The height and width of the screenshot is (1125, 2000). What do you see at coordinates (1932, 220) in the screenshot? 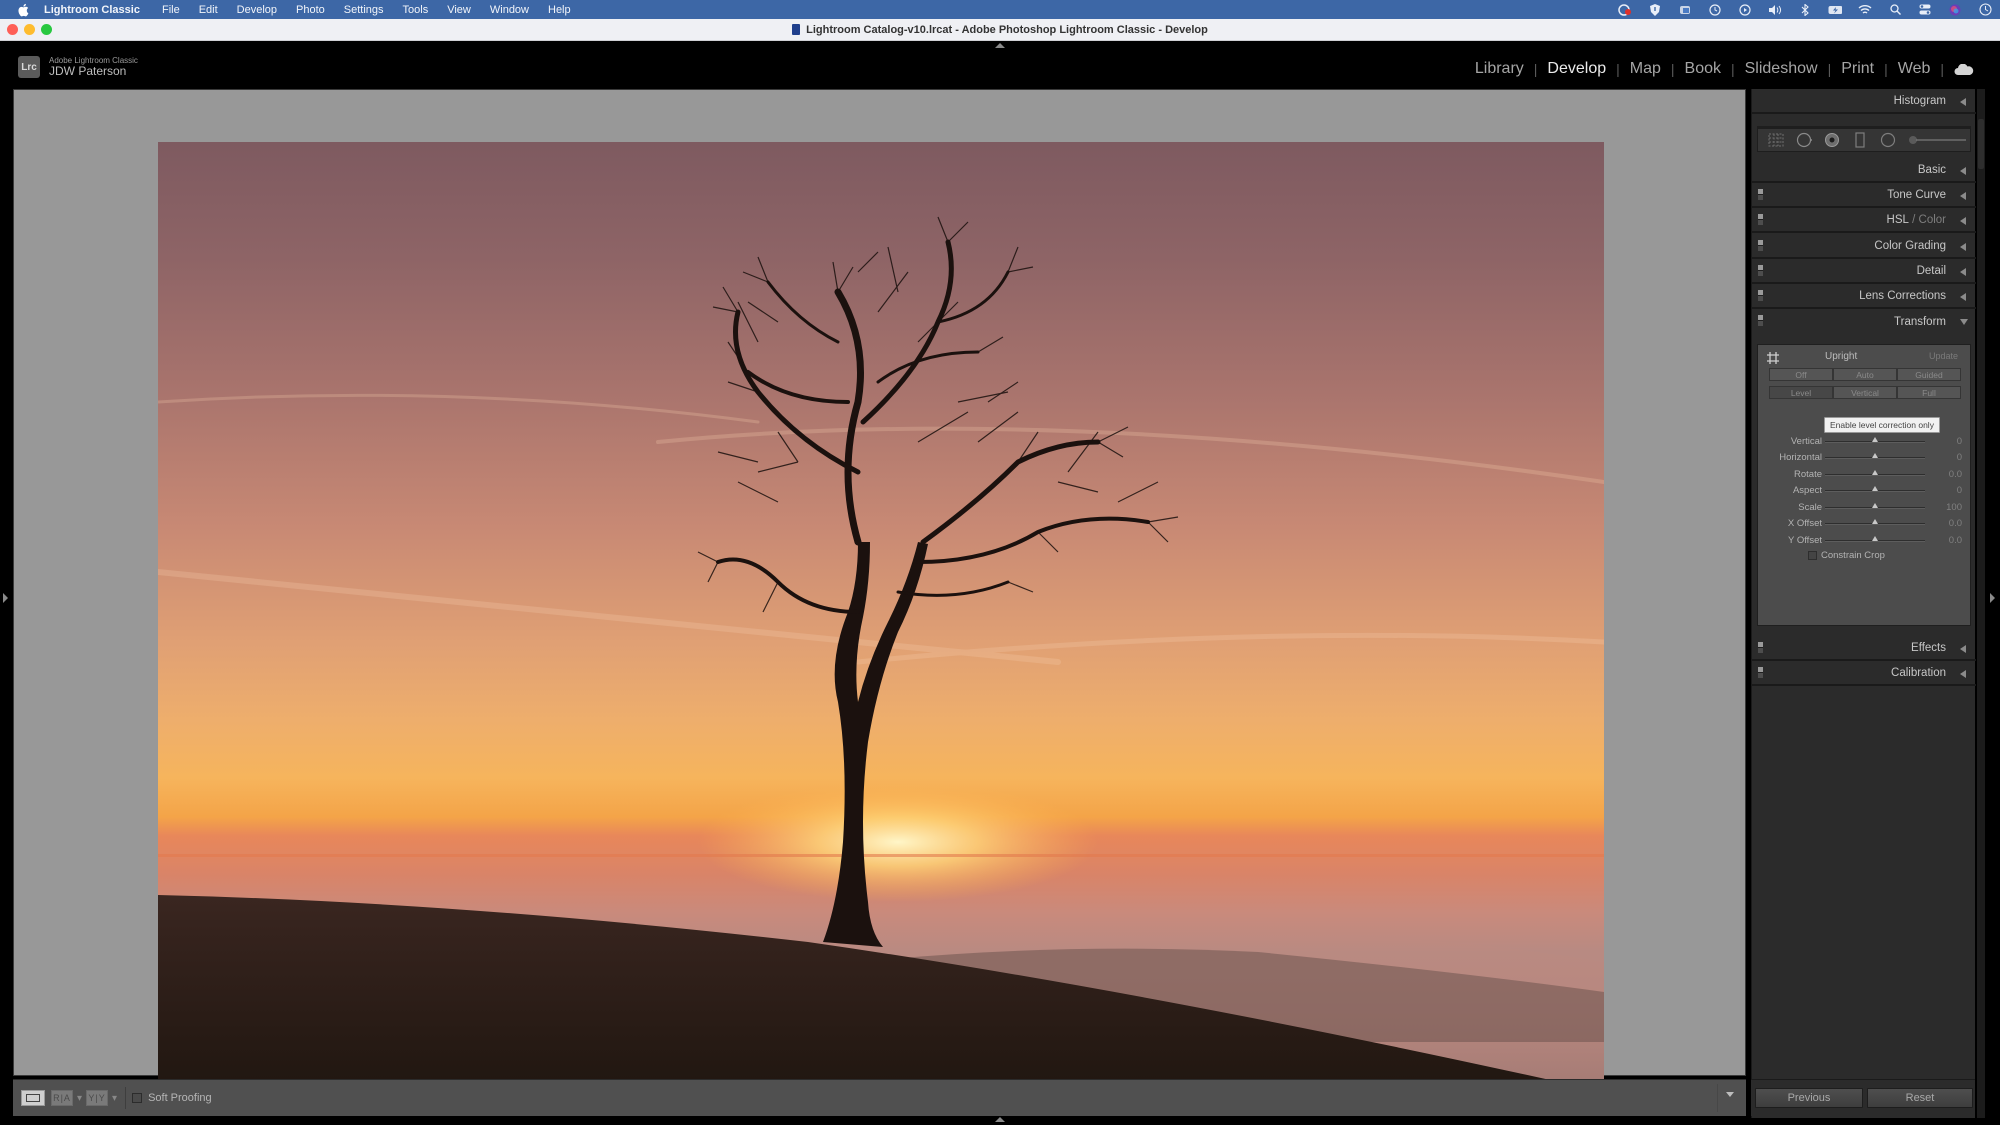
I see `panel-label-color: Color` at bounding box center [1932, 220].